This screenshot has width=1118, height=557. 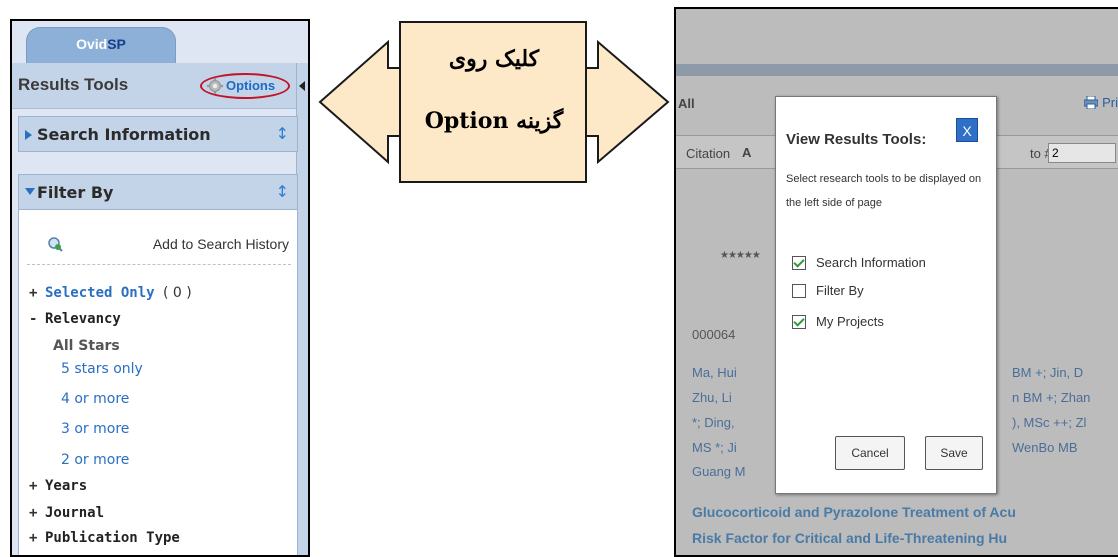 I want to click on checkbox-unchecked, so click(x=799, y=291).